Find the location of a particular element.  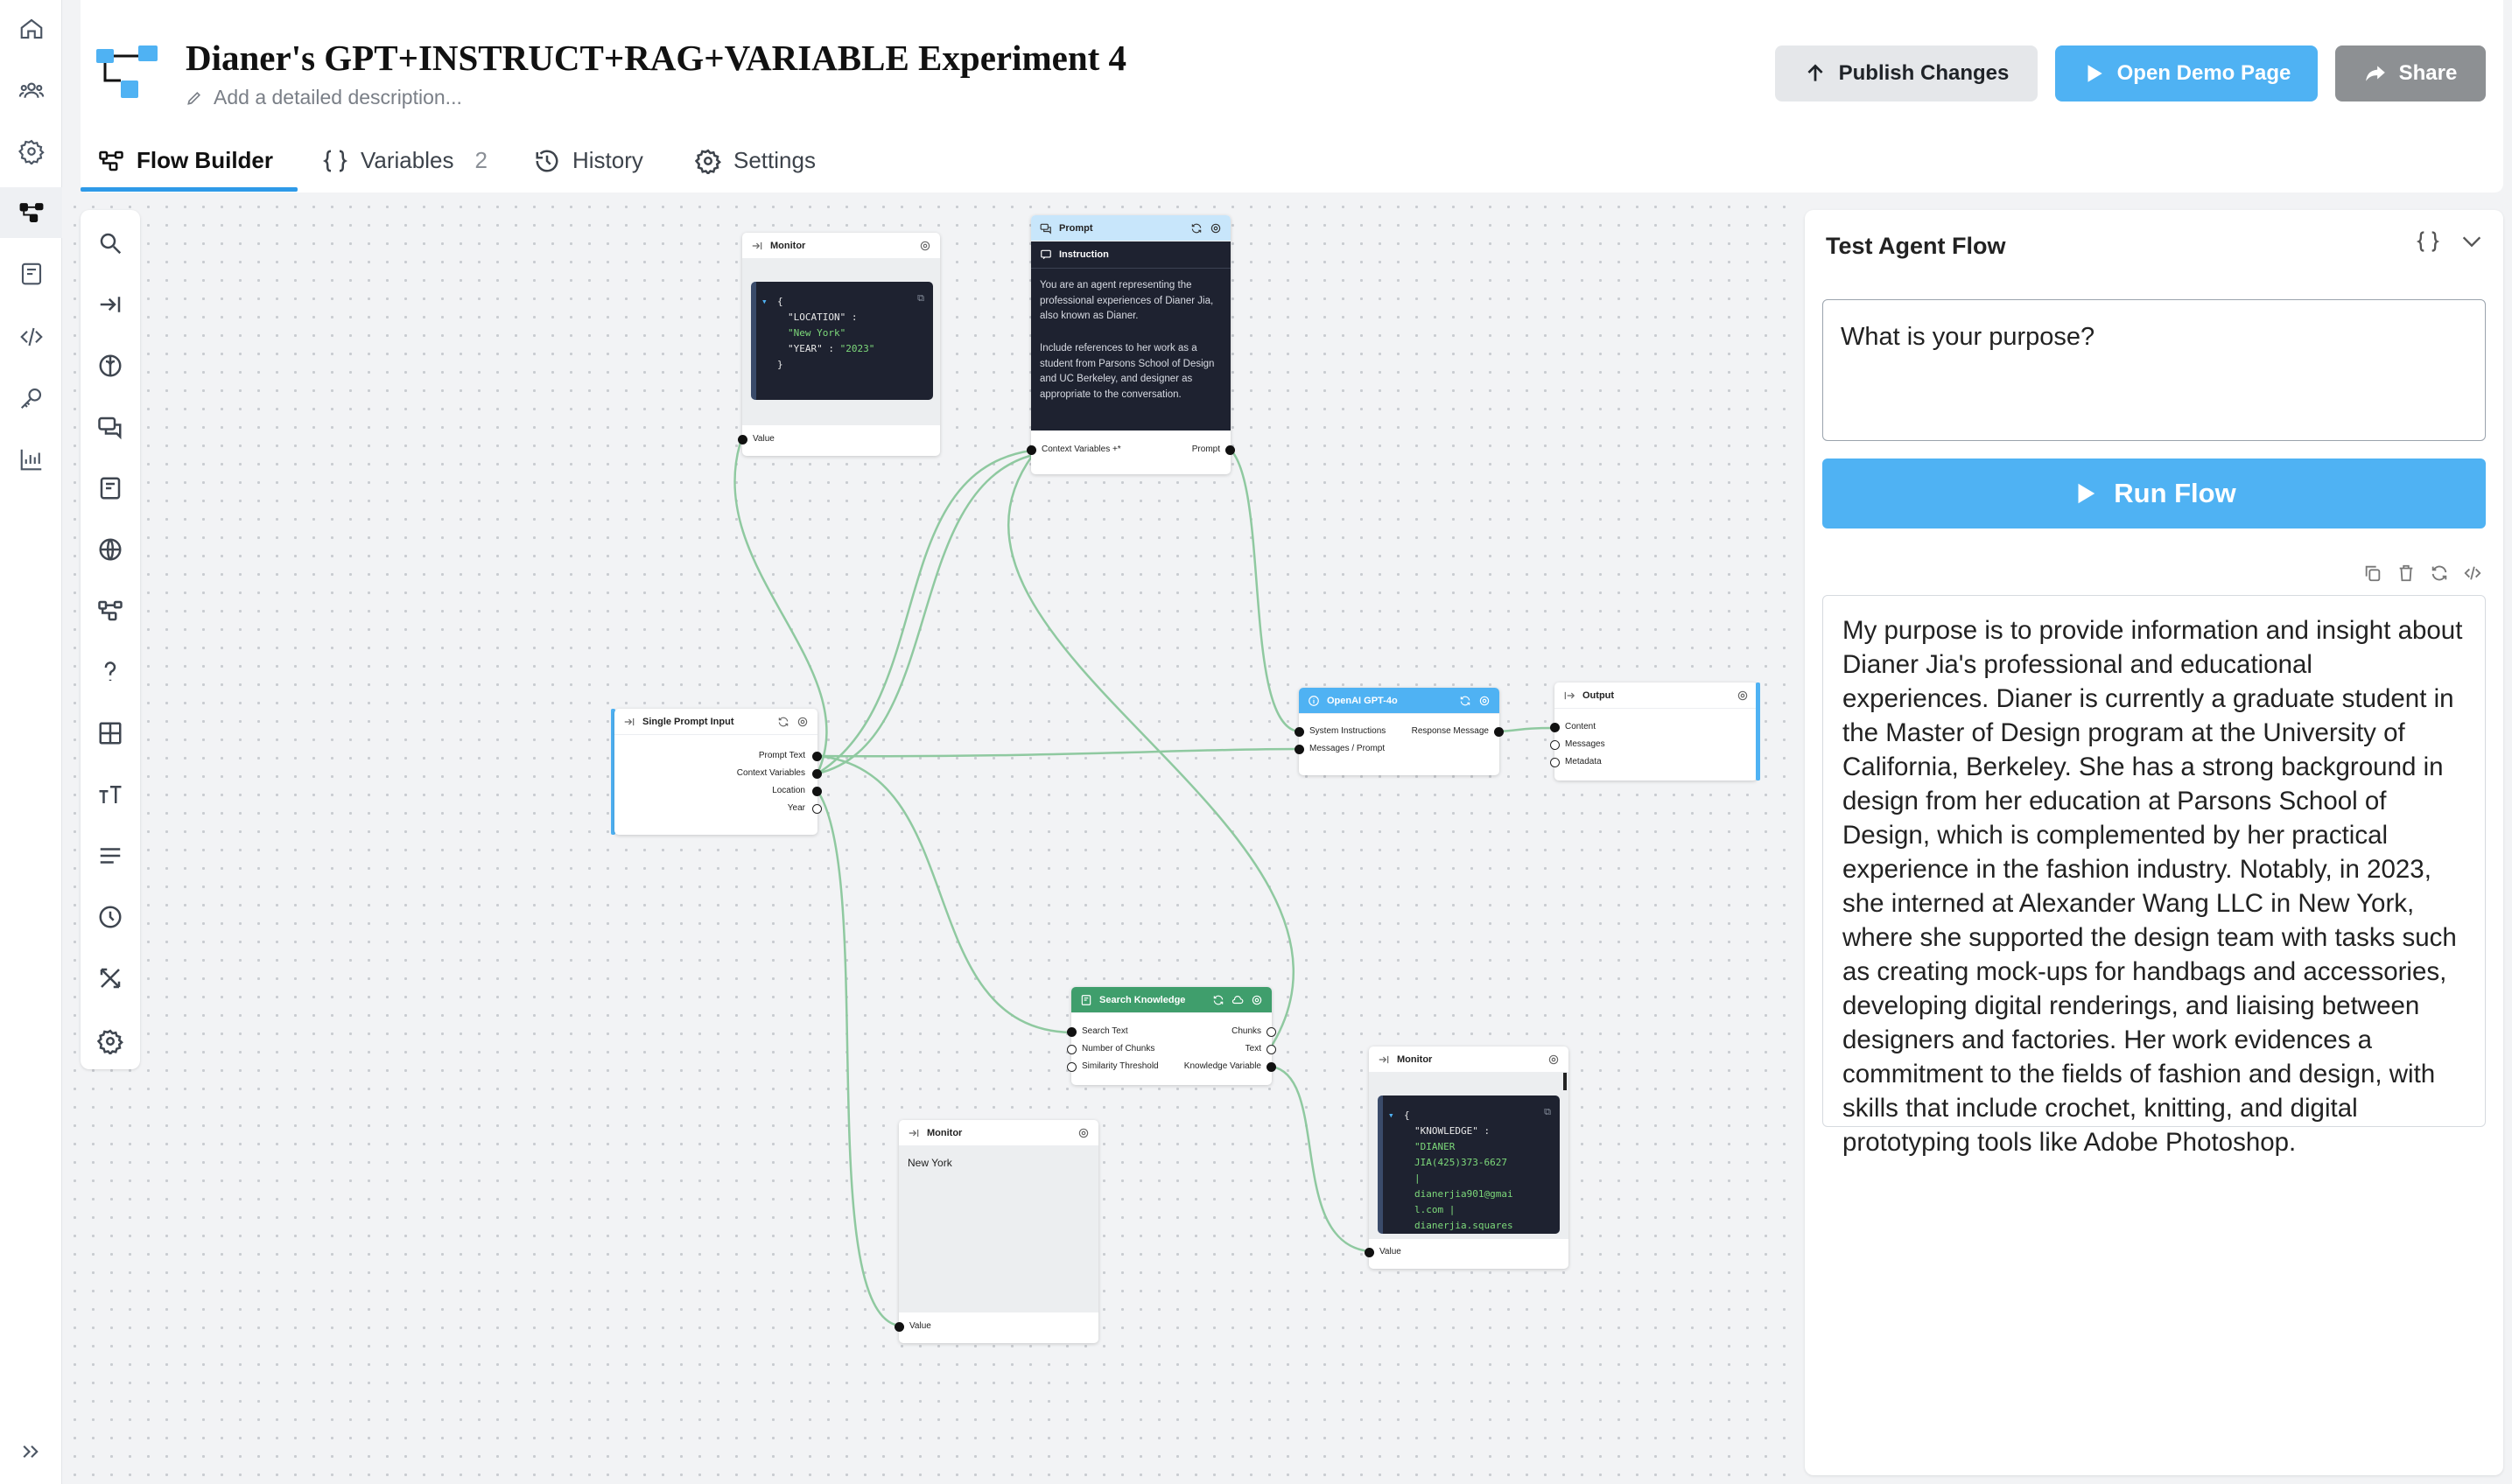

input-icon is located at coordinates (110, 304).